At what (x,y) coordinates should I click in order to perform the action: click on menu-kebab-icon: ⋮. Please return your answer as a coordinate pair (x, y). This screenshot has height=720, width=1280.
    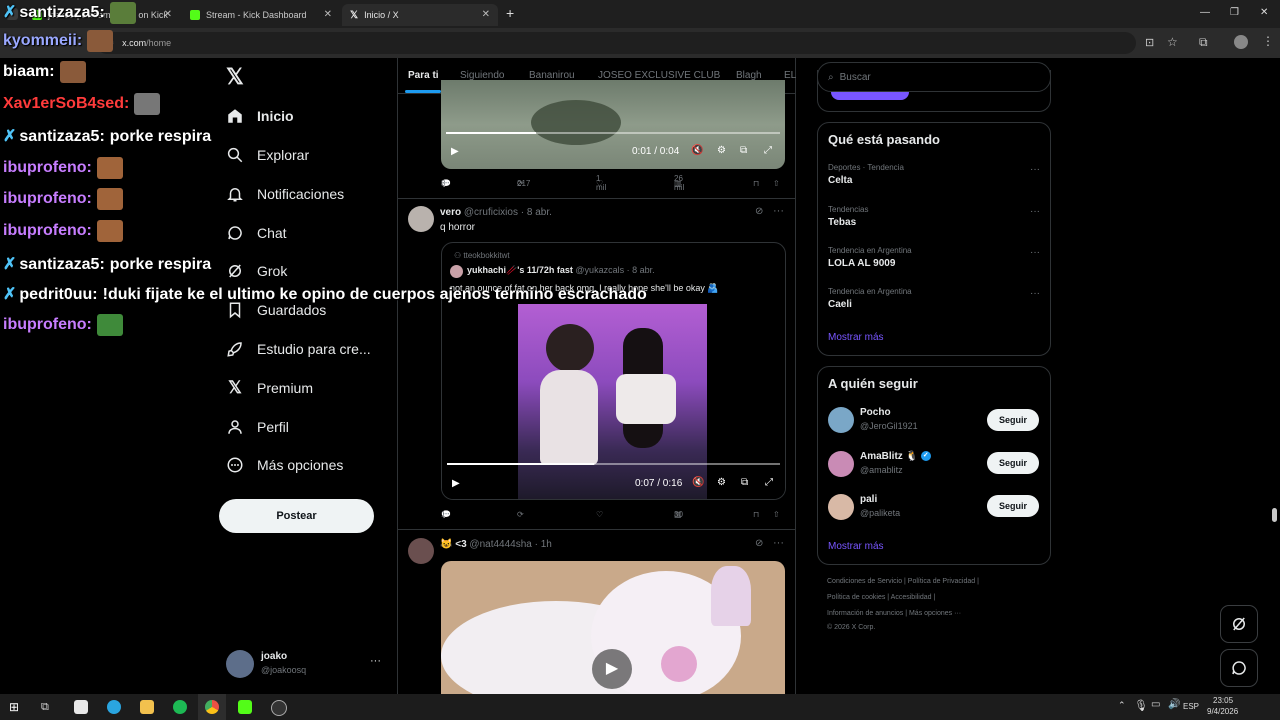
    Looking at the image, I should click on (1268, 41).